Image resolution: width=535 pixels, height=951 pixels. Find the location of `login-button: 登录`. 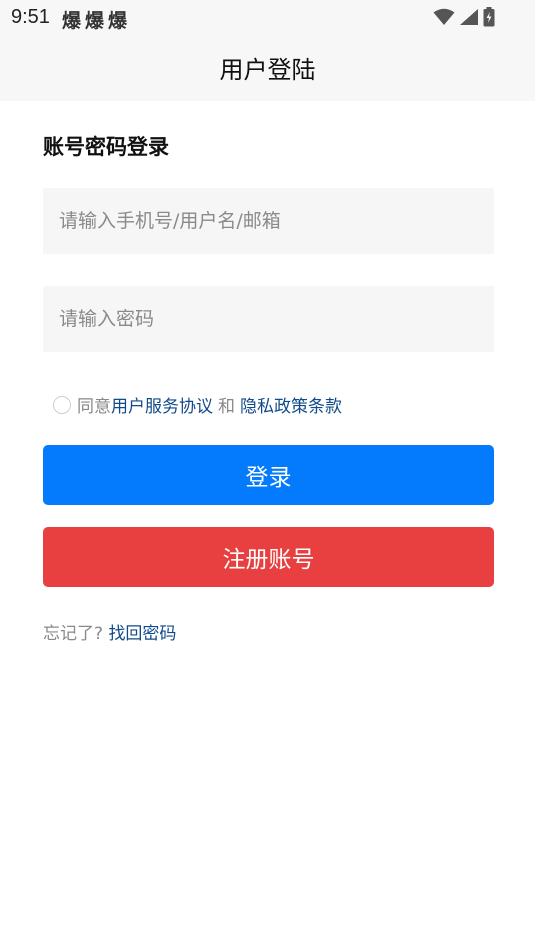

login-button: 登录 is located at coordinates (268, 475).